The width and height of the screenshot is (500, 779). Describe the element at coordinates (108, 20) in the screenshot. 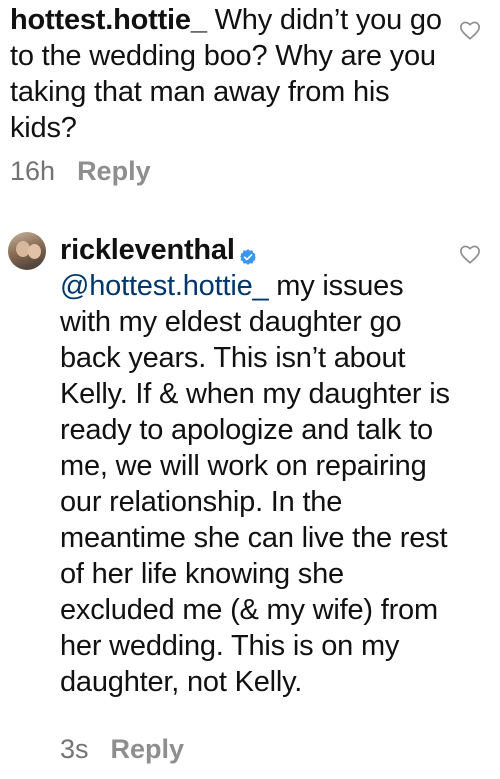

I see `comment-username: hottest.hottie_` at that location.